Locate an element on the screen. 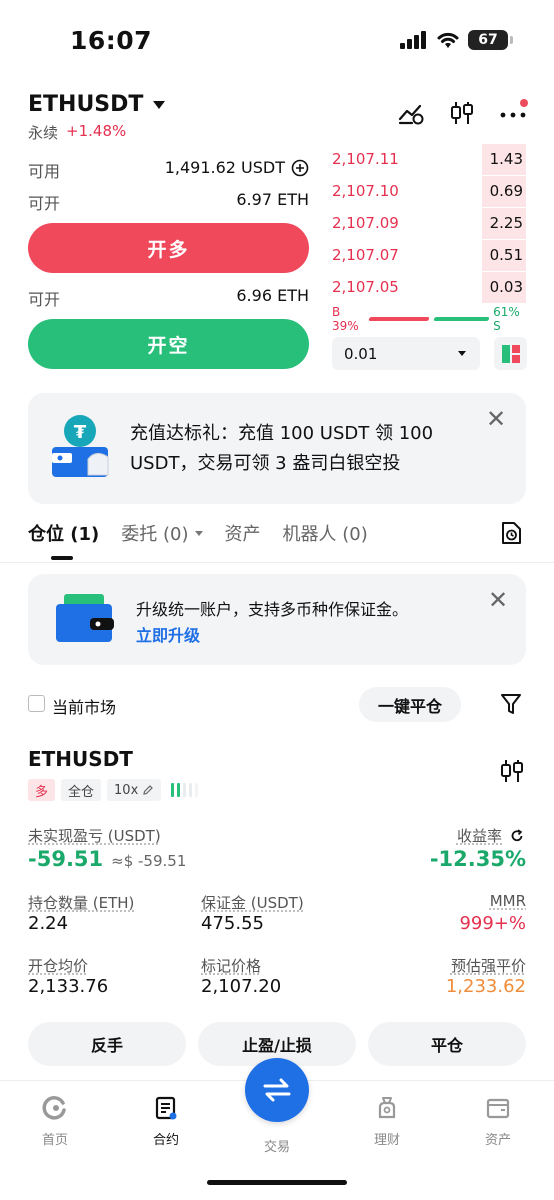  caret-down-icon is located at coordinates (198, 533).